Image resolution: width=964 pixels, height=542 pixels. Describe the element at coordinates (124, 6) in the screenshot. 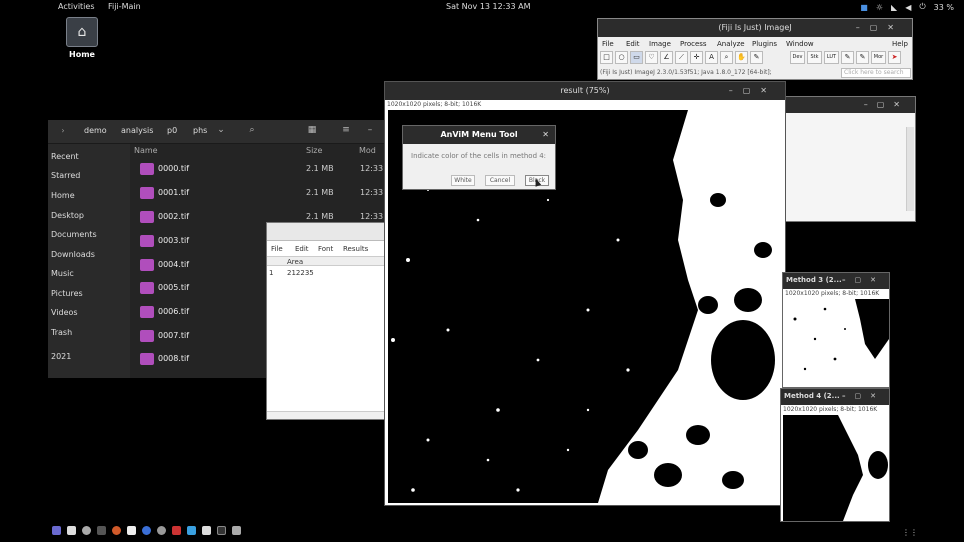

I see `app-menu: Fiji-Main` at that location.